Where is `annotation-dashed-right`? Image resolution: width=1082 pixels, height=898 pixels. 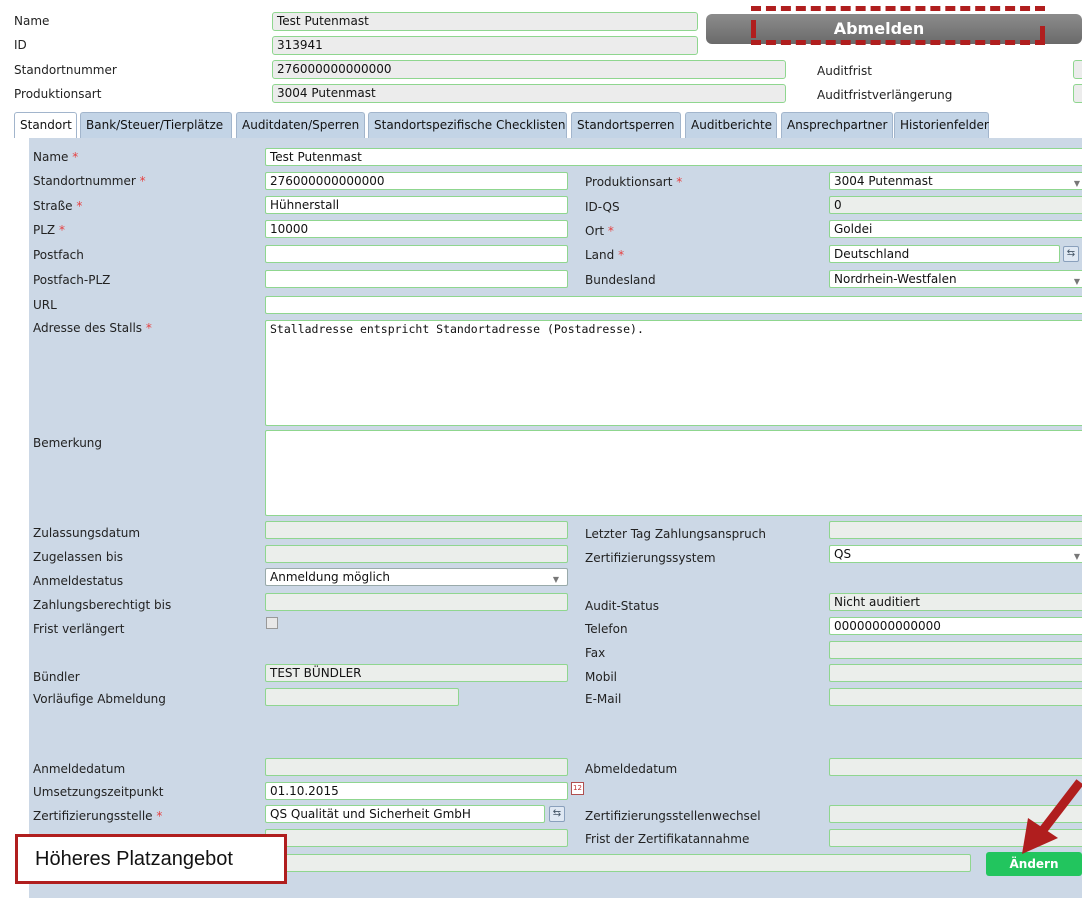
annotation-dashed-right is located at coordinates (1042, 35).